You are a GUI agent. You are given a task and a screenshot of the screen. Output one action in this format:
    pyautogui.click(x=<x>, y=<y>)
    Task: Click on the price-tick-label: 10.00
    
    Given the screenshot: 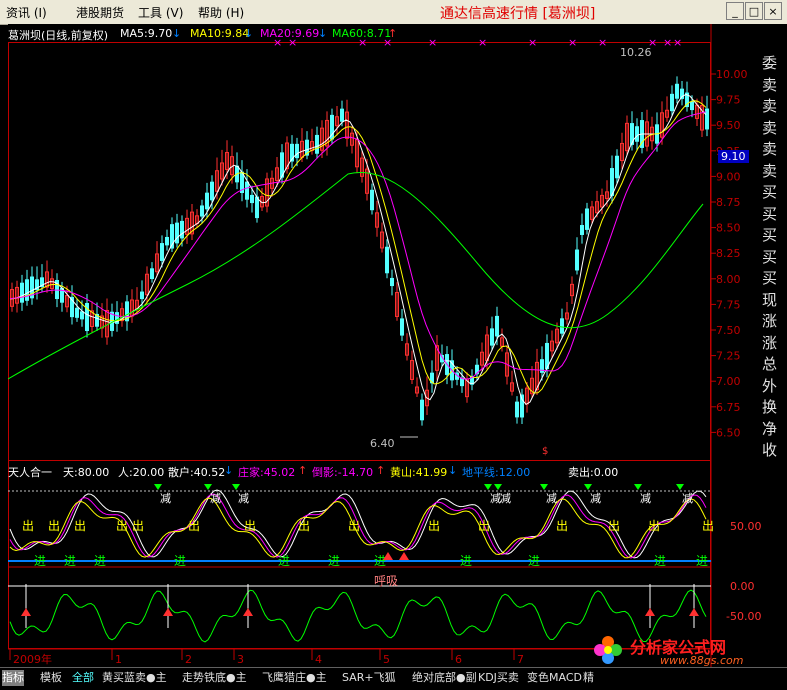 What is the action you would take?
    pyautogui.click(x=732, y=74)
    